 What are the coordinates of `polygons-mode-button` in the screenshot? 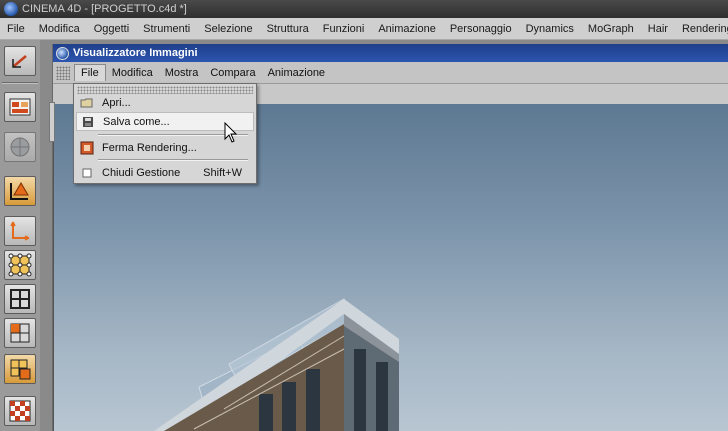 It's located at (20, 333).